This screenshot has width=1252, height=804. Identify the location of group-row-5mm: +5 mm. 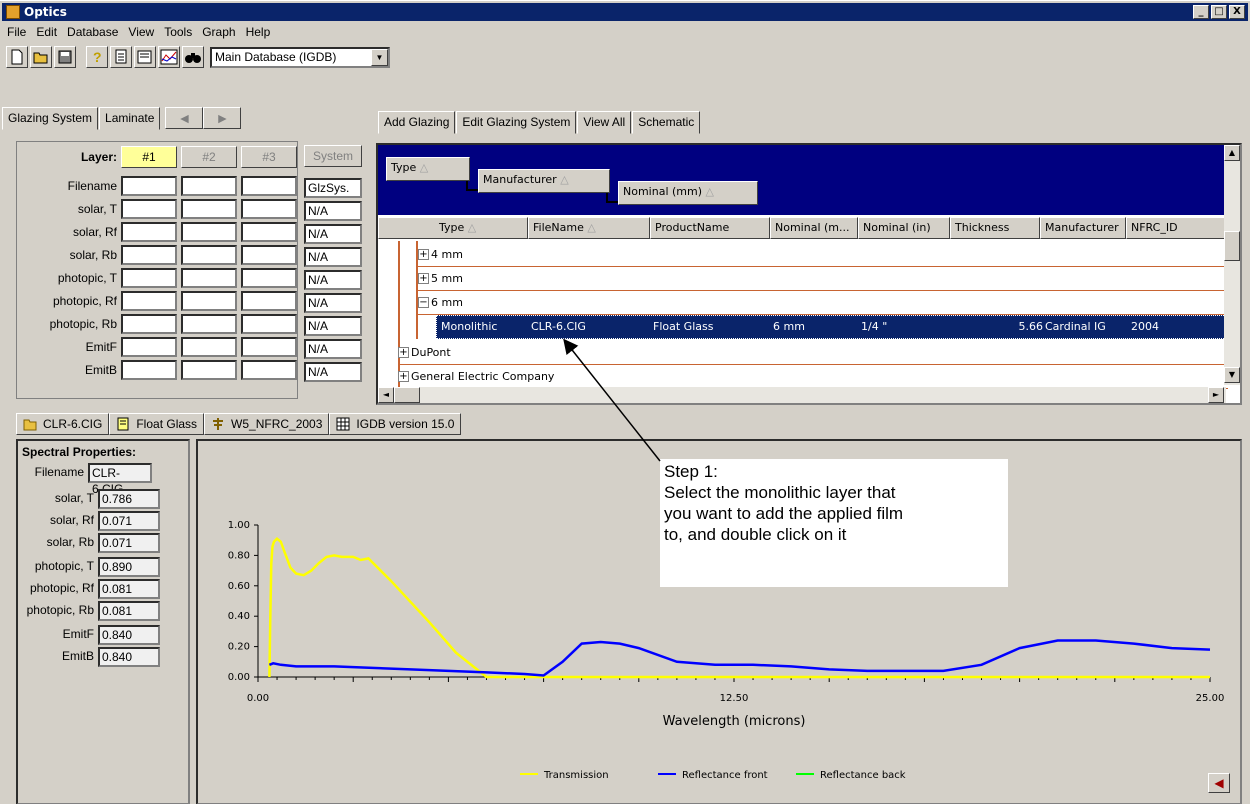
(823, 279).